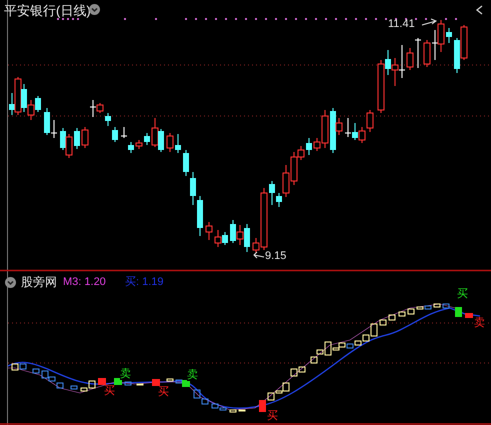 The image size is (491, 425). What do you see at coordinates (144, 282) in the screenshot?
I see `indicator-value: 买: 1.19` at bounding box center [144, 282].